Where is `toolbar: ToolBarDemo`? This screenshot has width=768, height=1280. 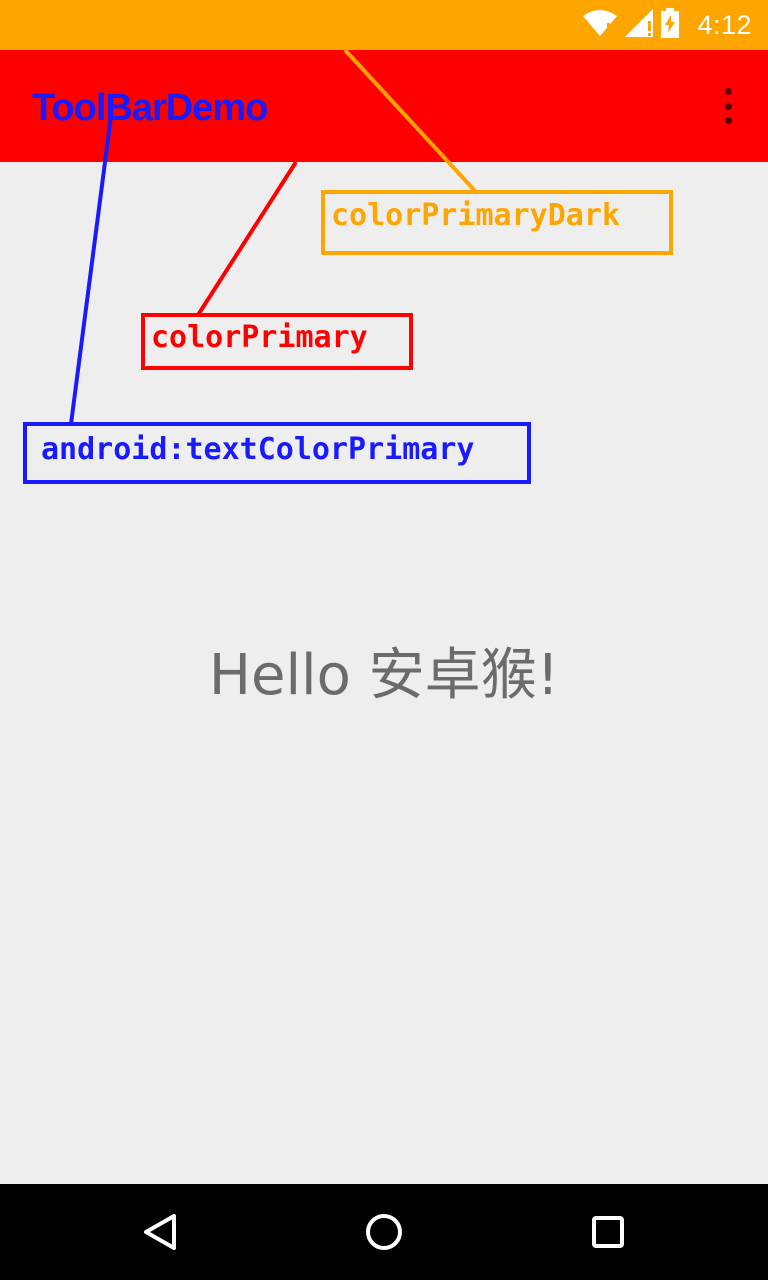 toolbar: ToolBarDemo is located at coordinates (384, 106).